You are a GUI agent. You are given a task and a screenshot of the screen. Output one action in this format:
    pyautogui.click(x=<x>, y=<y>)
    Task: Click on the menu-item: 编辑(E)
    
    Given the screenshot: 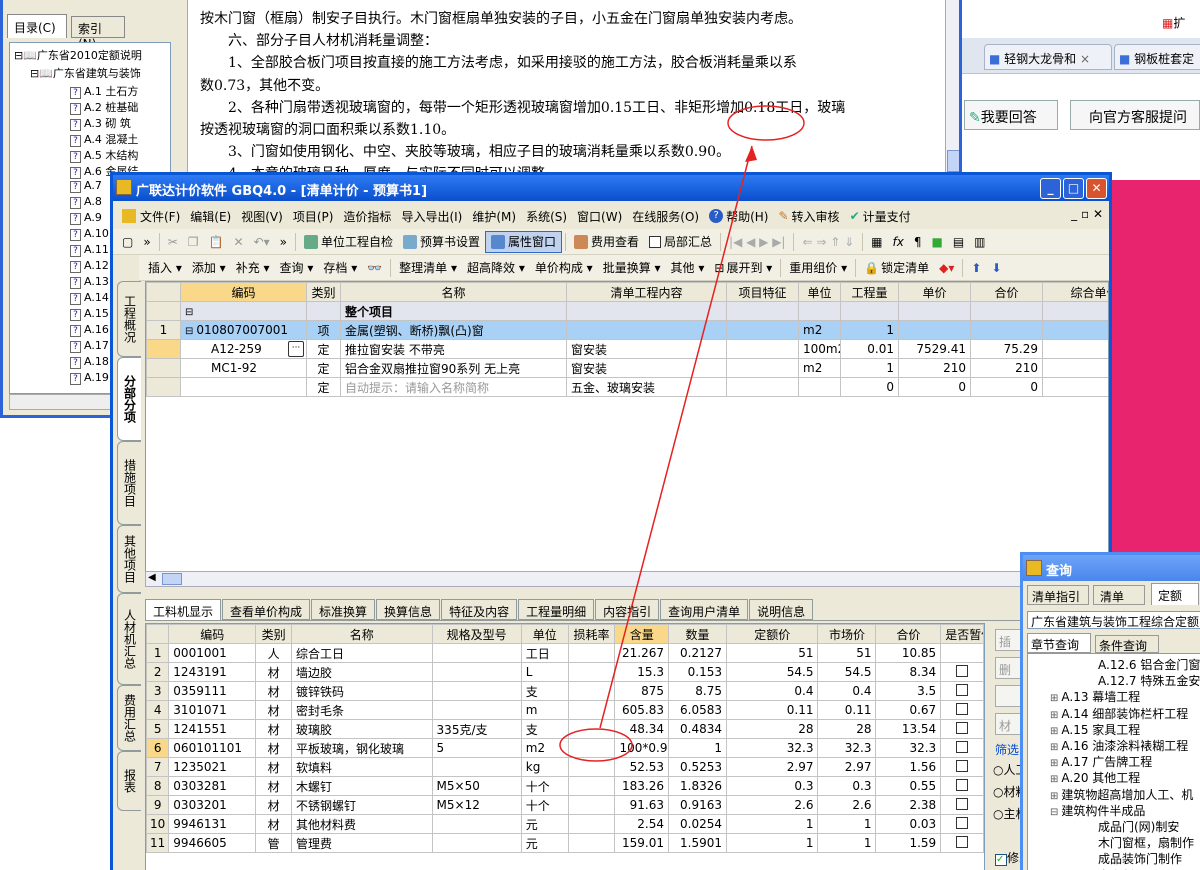 What is the action you would take?
    pyautogui.click(x=210, y=216)
    